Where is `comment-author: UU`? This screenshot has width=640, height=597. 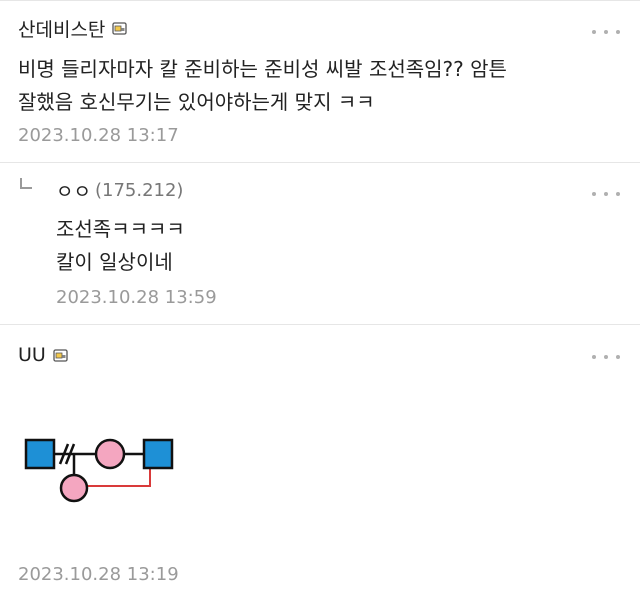
comment-author: UU is located at coordinates (43, 355).